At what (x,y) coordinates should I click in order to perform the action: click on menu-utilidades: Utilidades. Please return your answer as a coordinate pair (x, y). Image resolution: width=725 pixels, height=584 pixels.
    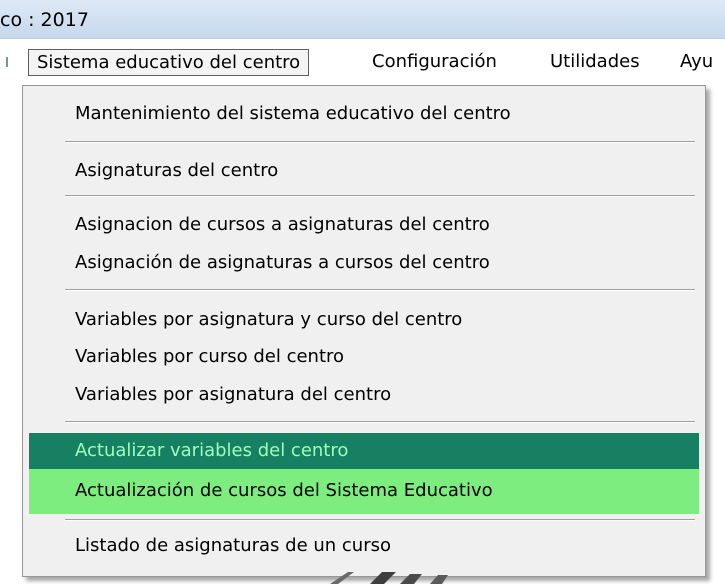
    Looking at the image, I should click on (595, 62).